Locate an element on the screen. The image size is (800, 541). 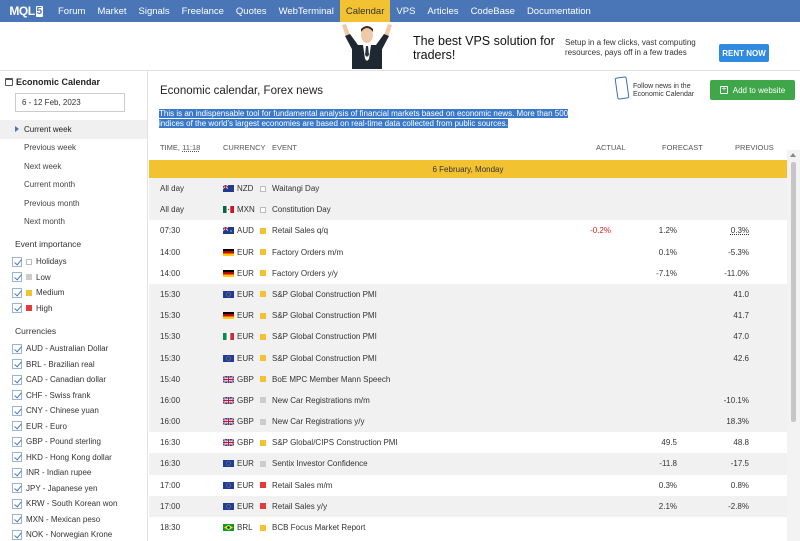
importance-option: Low is located at coordinates (79, 278).